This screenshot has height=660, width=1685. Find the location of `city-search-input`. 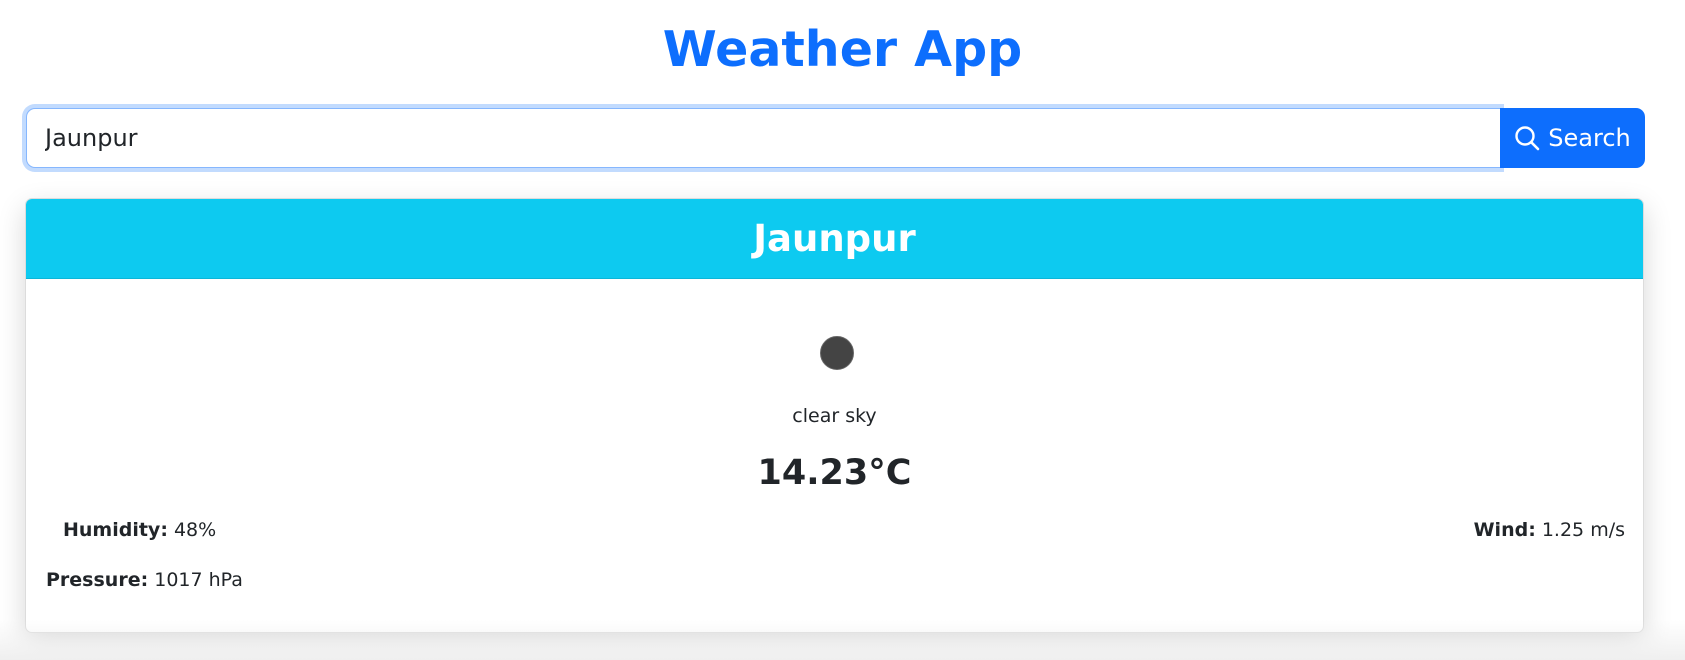

city-search-input is located at coordinates (763, 138).